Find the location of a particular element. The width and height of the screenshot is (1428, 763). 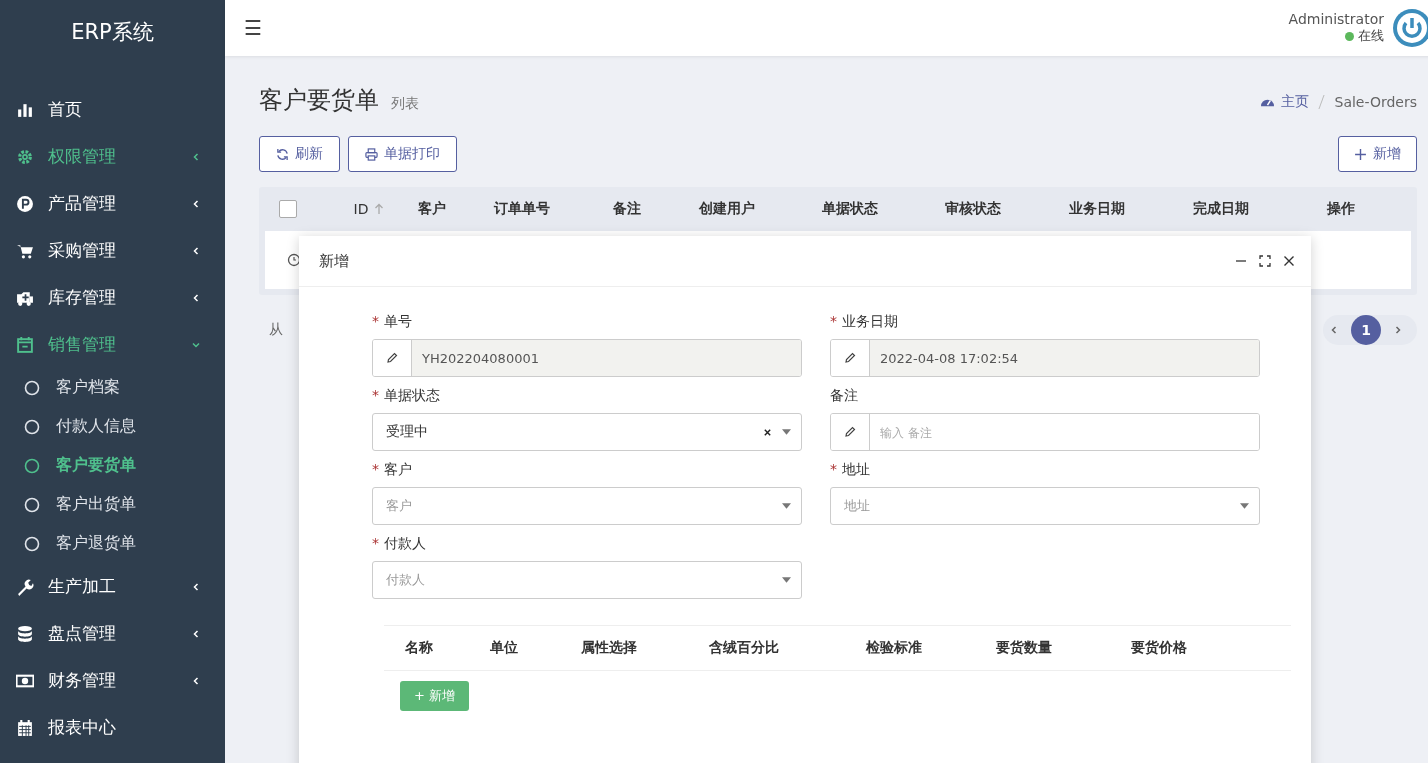

maximize-icon is located at coordinates (1265, 261).